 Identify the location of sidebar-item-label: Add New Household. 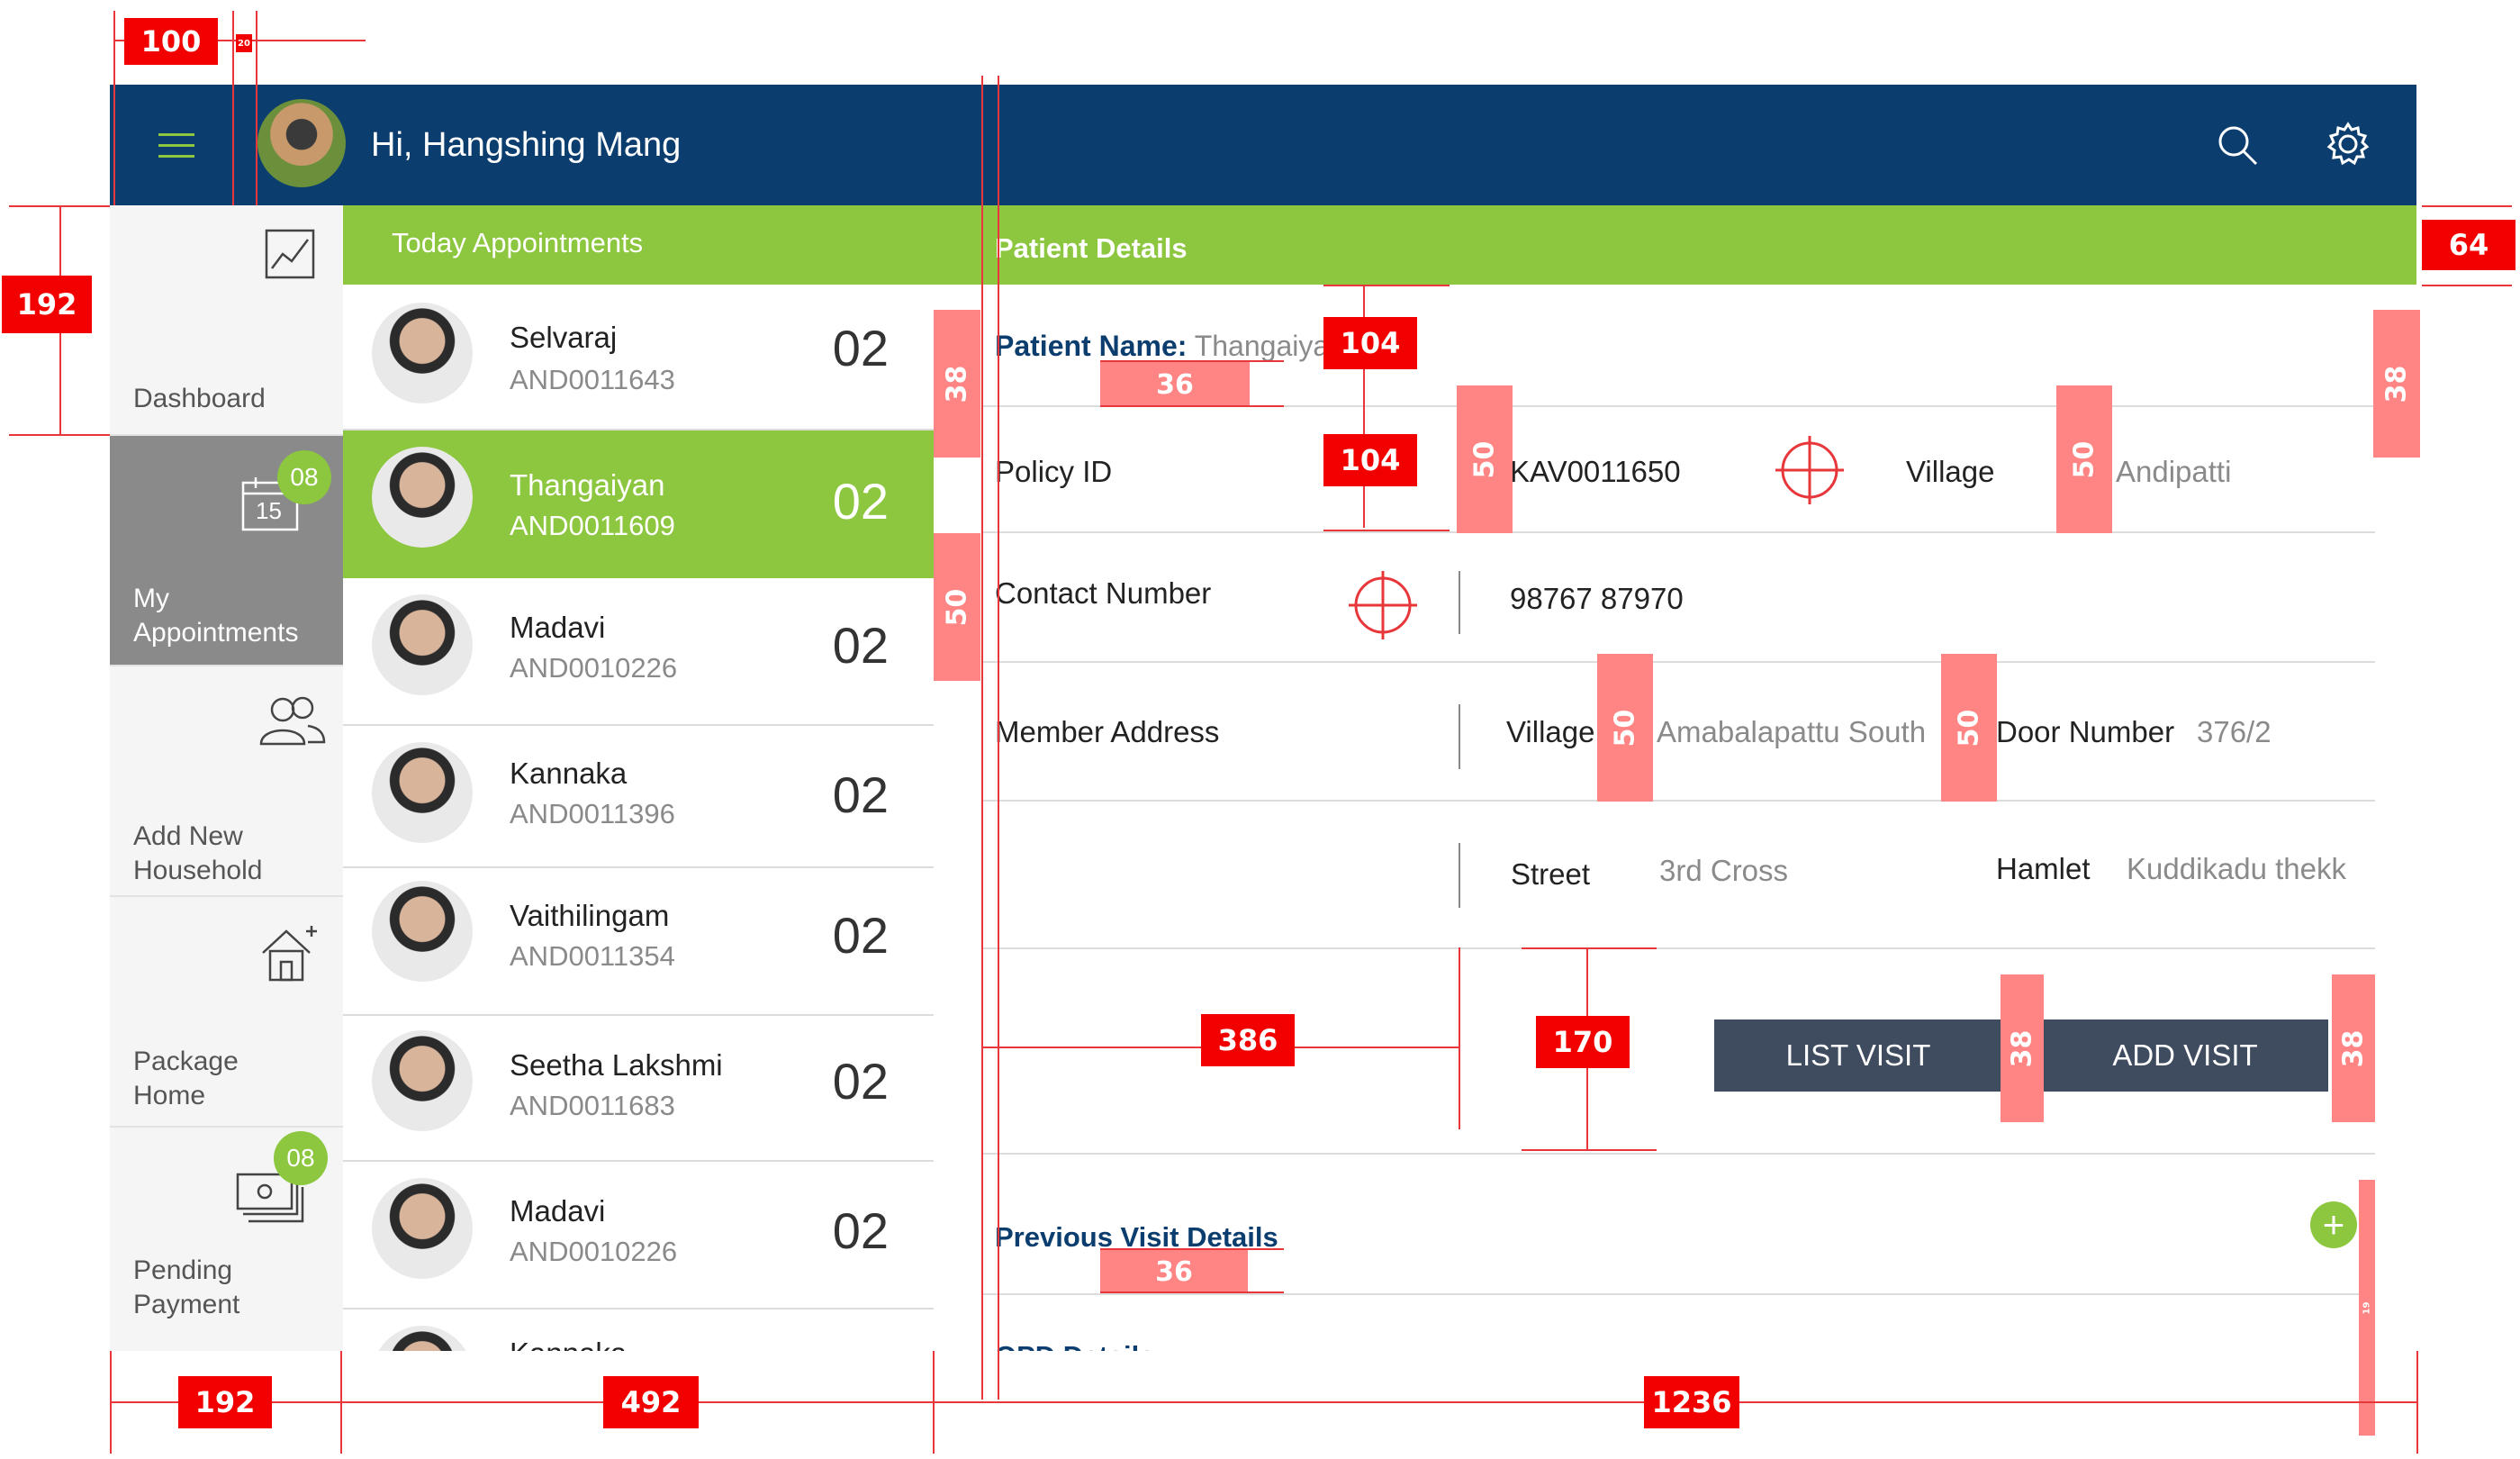
(198, 853).